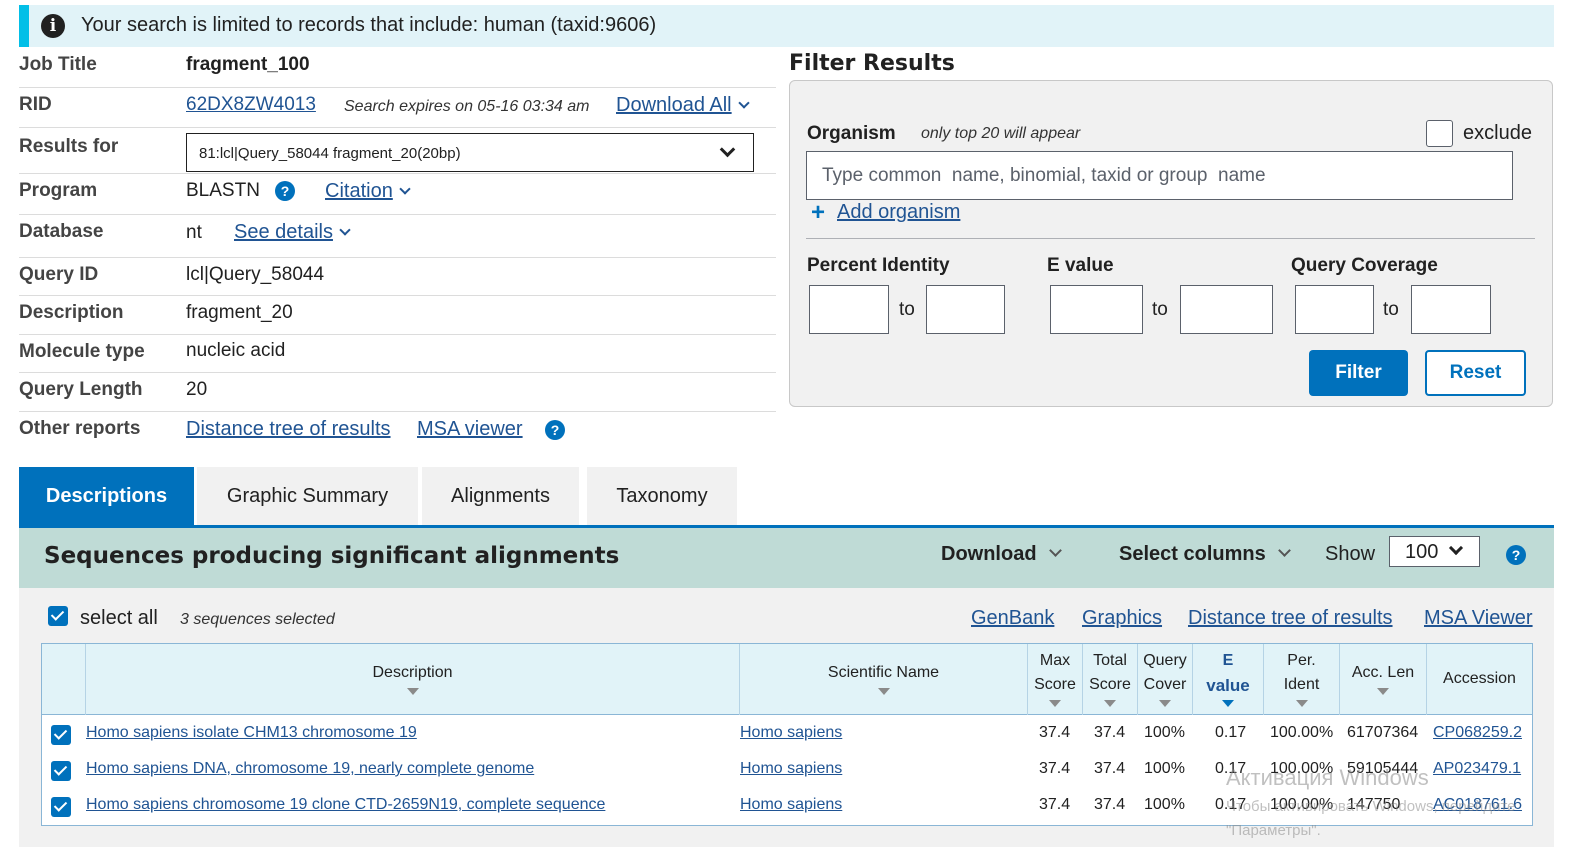 This screenshot has height=847, width=1589. Describe the element at coordinates (1012, 618) in the screenshot. I see `genbank-link: GenBank` at that location.